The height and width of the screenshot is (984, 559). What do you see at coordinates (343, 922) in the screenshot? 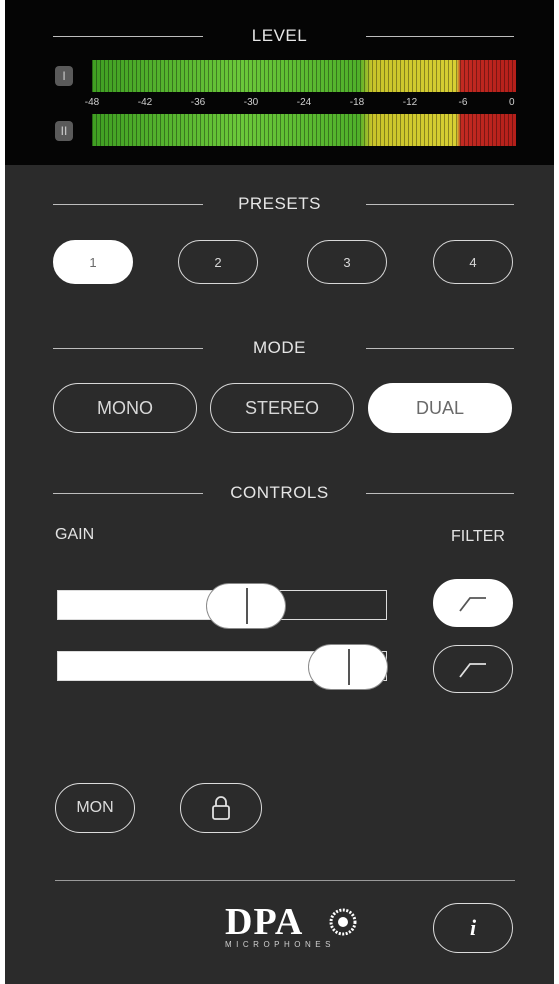
I see `logo-rosette-icon` at bounding box center [343, 922].